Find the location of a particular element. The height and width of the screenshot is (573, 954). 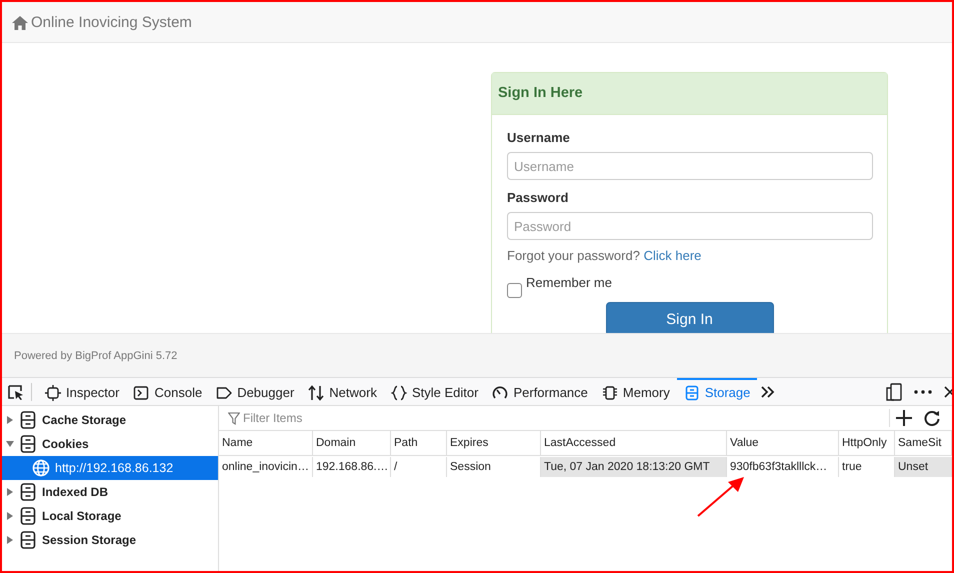

tree-item: http://192.168.86.132 is located at coordinates (110, 468).